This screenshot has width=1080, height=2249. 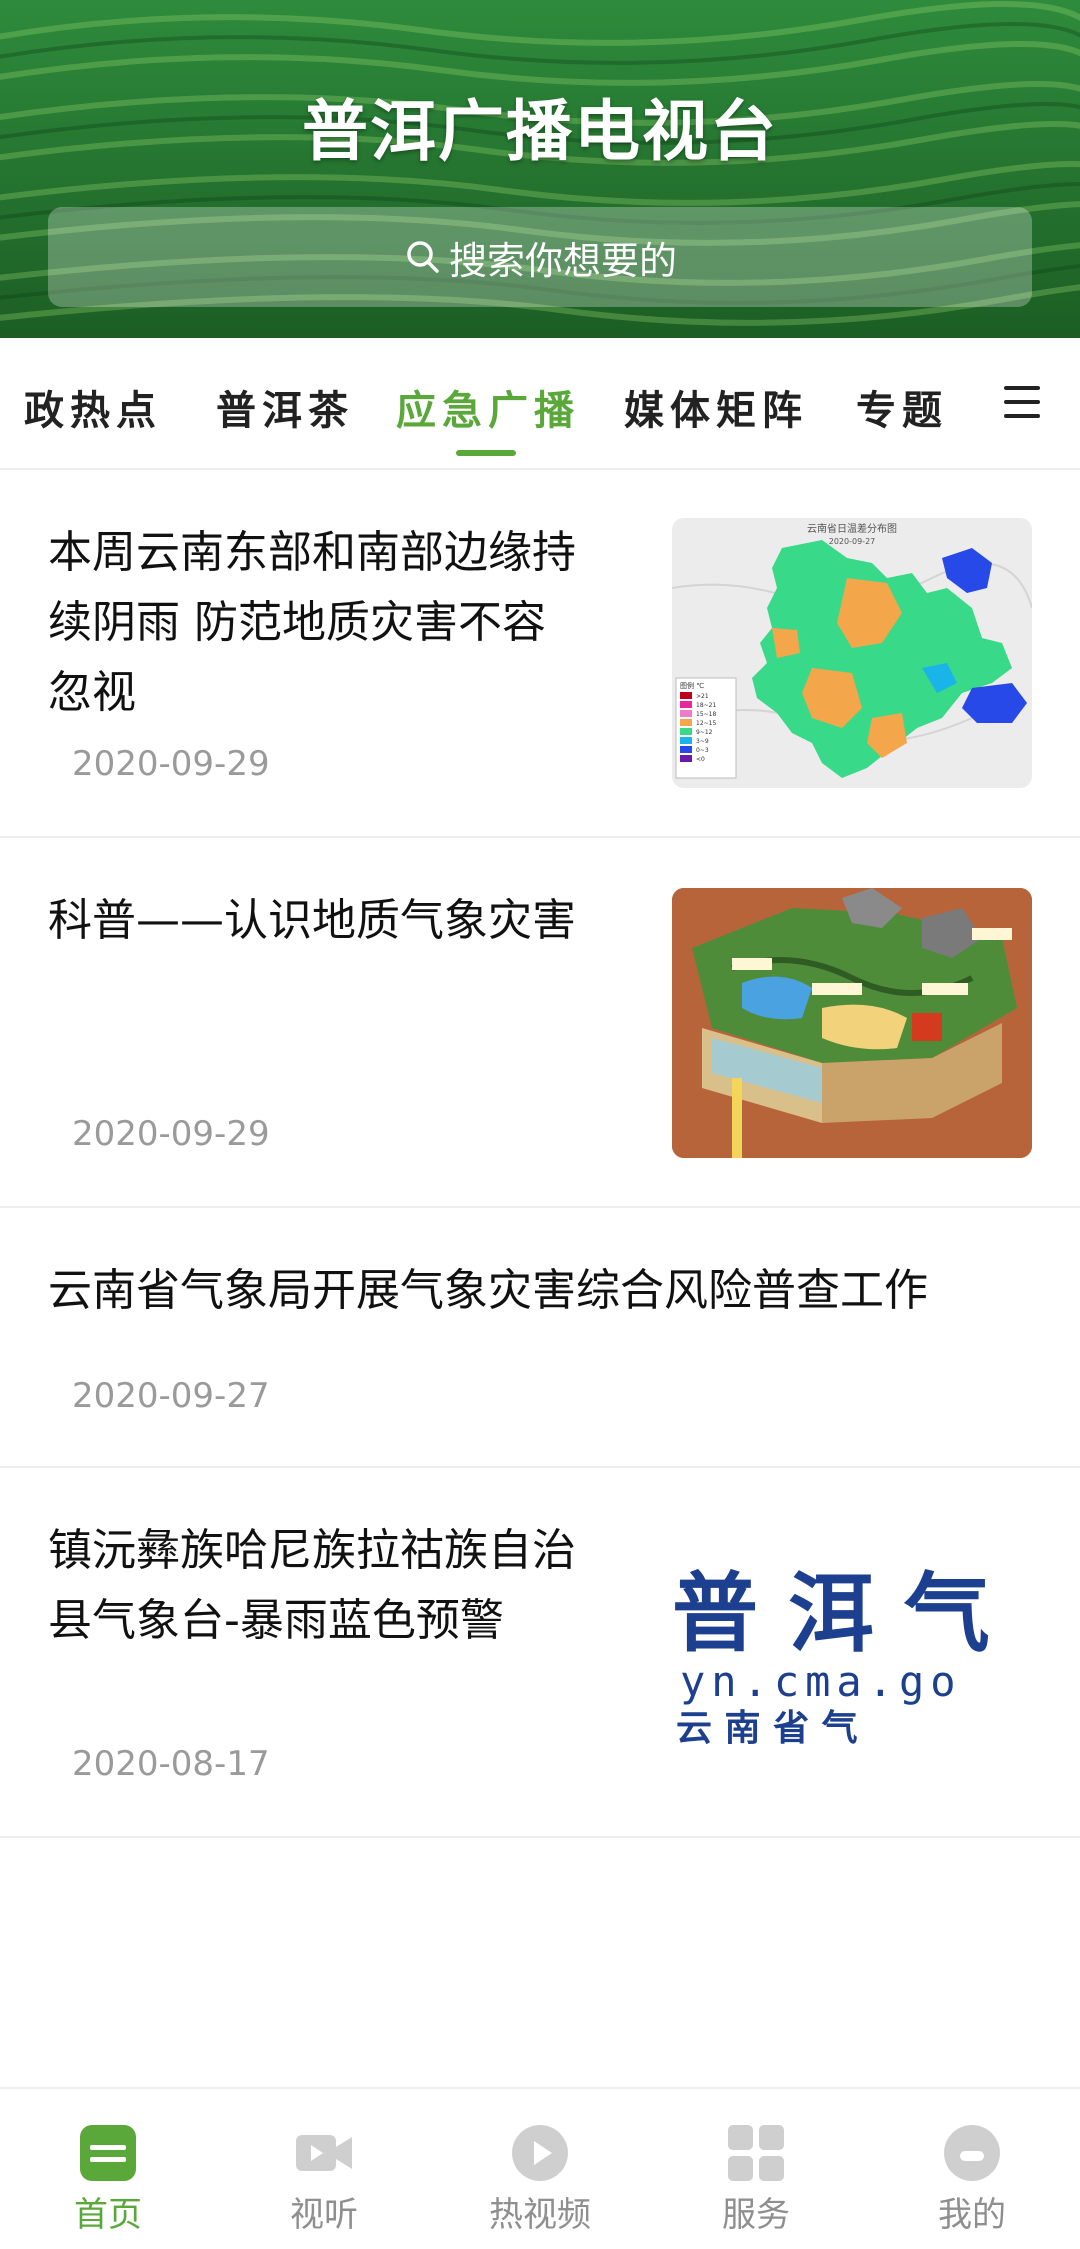 What do you see at coordinates (540, 1338) in the screenshot?
I see `list-item: 云南省气象局开展气象灾害综合风险普查工作 2020-09-27` at bounding box center [540, 1338].